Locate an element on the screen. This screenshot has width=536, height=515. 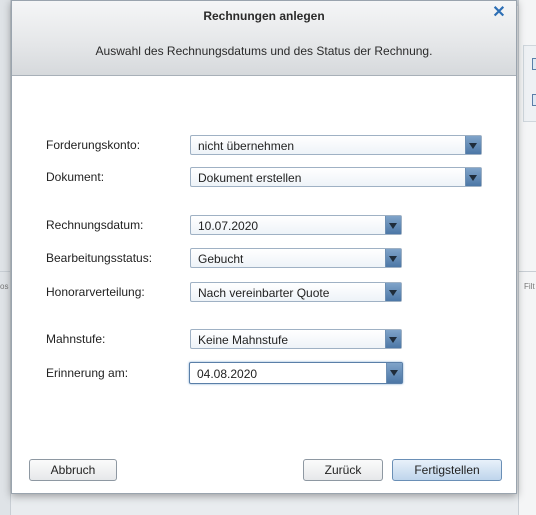
rechnungsdatum-picker: 10.07.2020 is located at coordinates (296, 225).